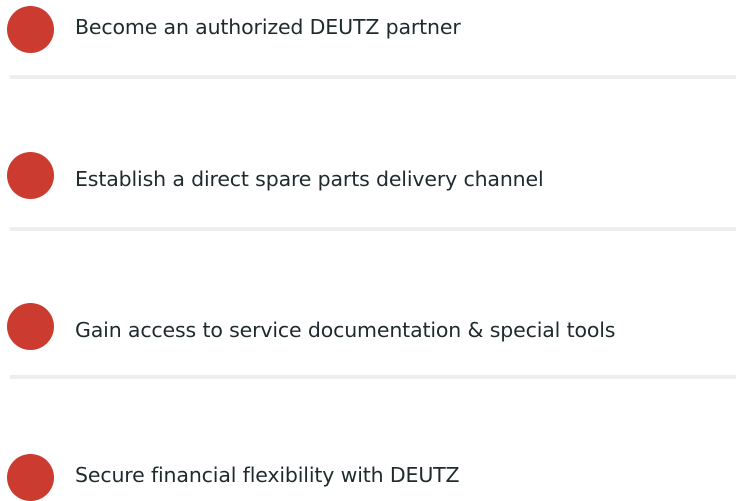 The height and width of the screenshot is (501, 736). I want to click on benefit-label: Become an authorized DEUTZ partner, so click(268, 27).